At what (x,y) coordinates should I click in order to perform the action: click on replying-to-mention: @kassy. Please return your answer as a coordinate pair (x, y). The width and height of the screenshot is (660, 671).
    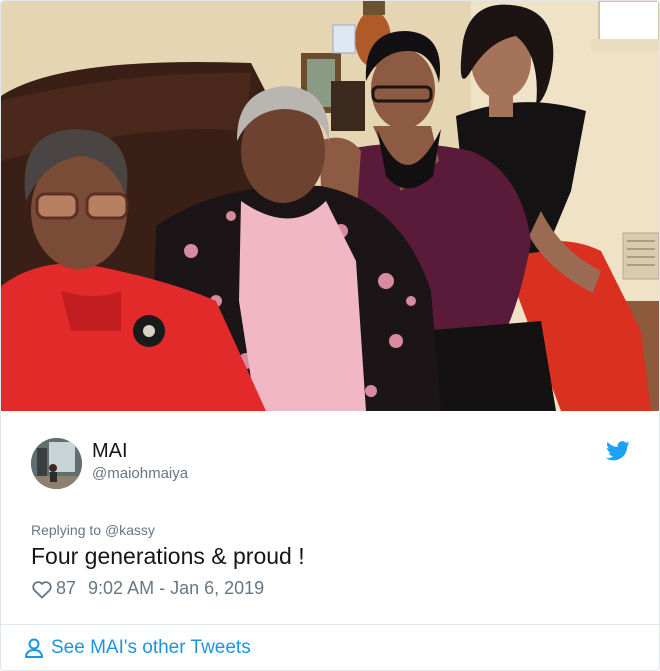
    Looking at the image, I should click on (130, 530).